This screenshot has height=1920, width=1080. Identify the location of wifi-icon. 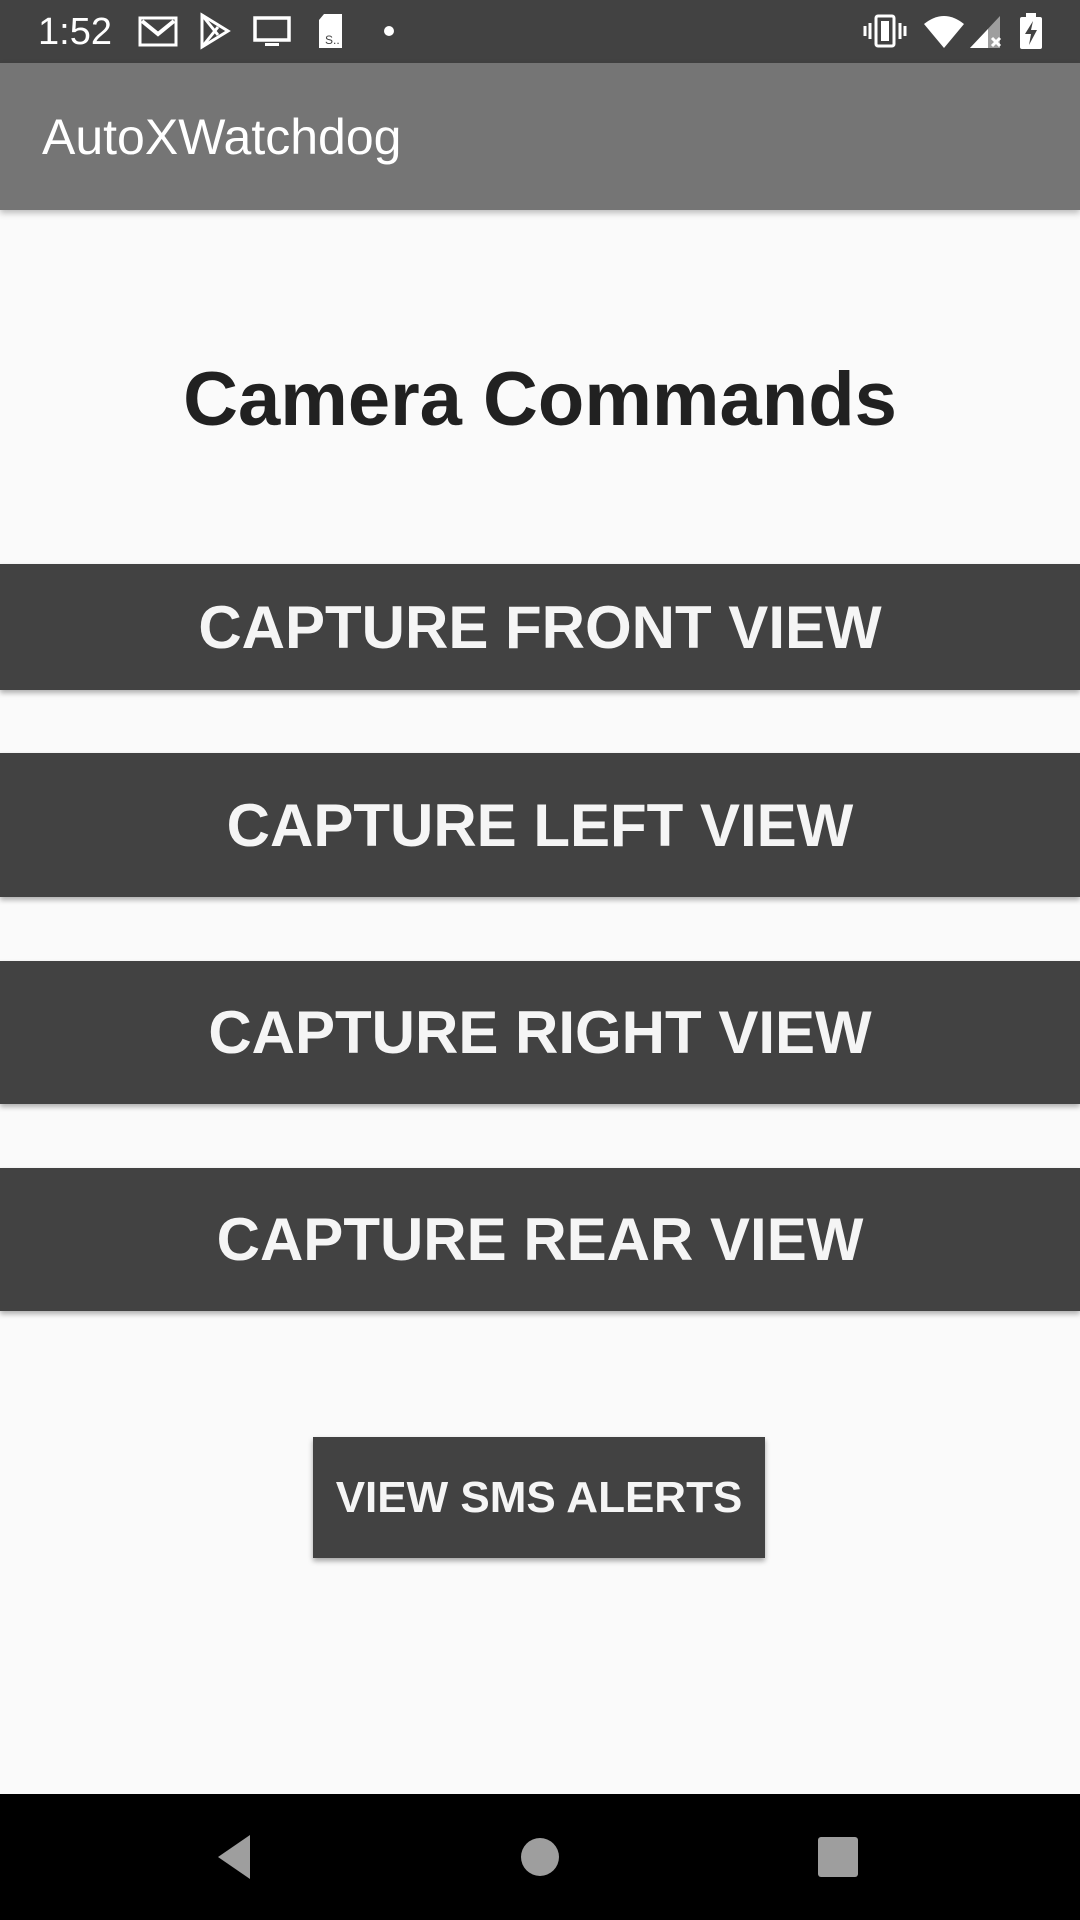
(944, 32).